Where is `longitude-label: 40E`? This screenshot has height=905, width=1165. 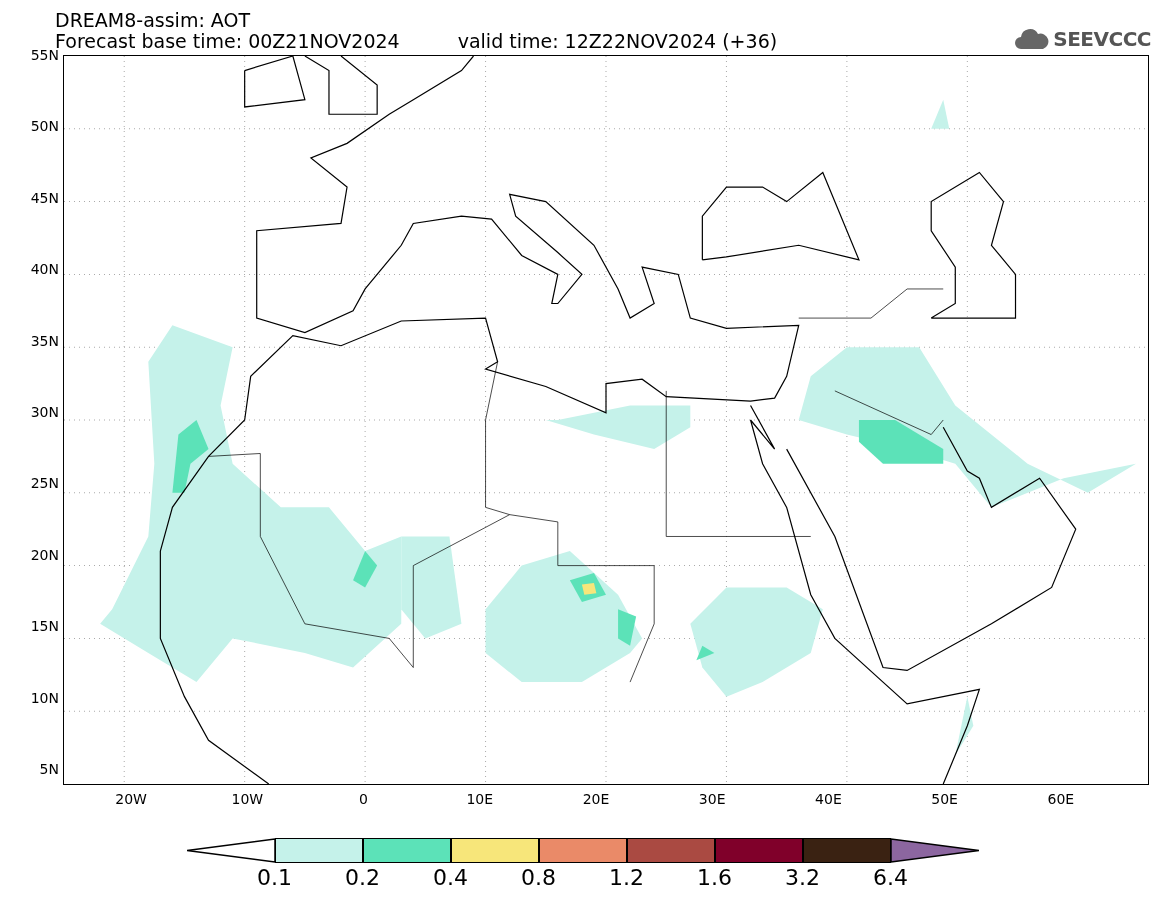
longitude-label: 40E is located at coordinates (828, 799).